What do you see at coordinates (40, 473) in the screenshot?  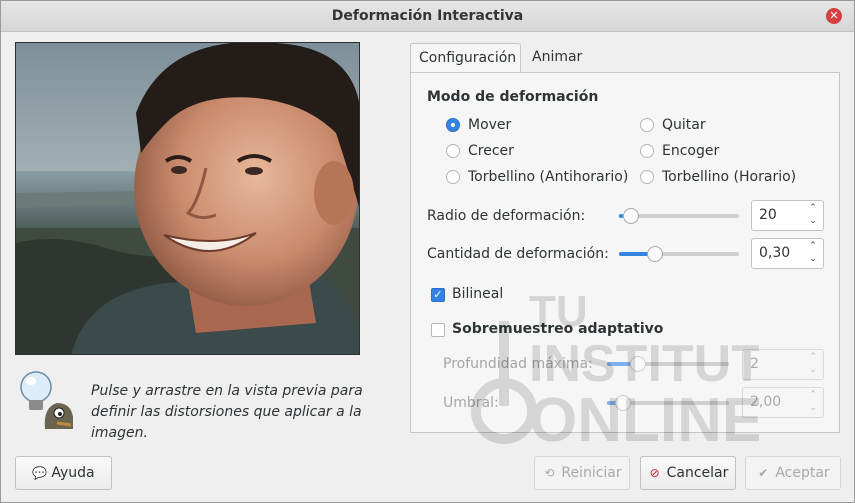 I see `help-icon: 💬` at bounding box center [40, 473].